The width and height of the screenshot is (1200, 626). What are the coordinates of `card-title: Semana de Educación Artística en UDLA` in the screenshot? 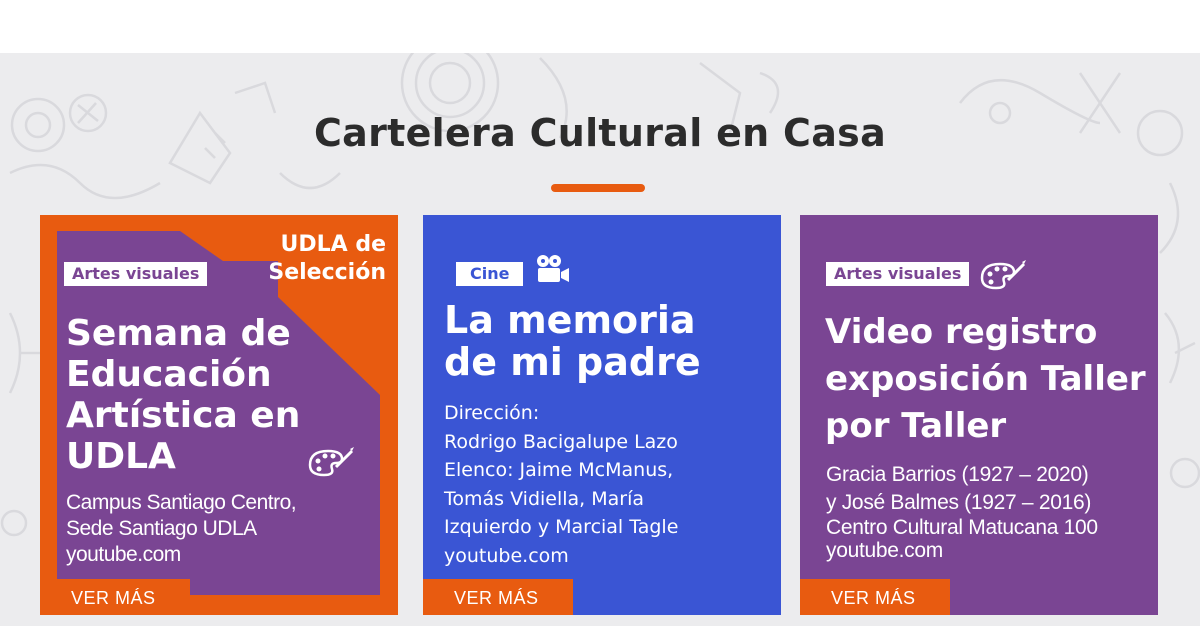 It's located at (183, 395).